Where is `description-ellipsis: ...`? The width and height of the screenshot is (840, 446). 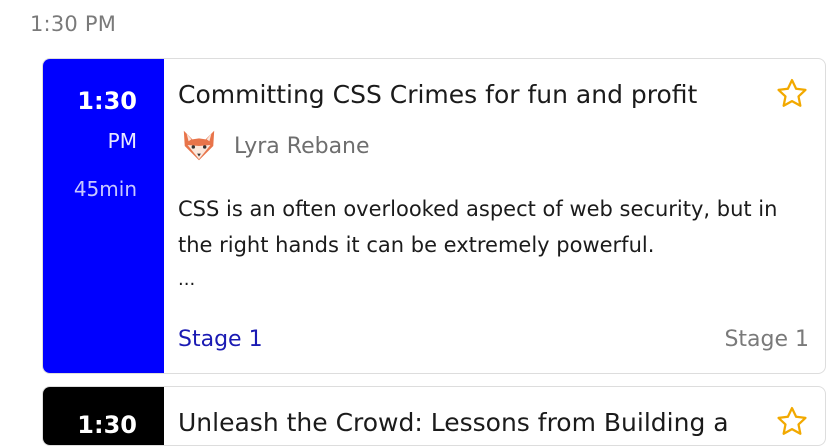 description-ellipsis: ... is located at coordinates (187, 279).